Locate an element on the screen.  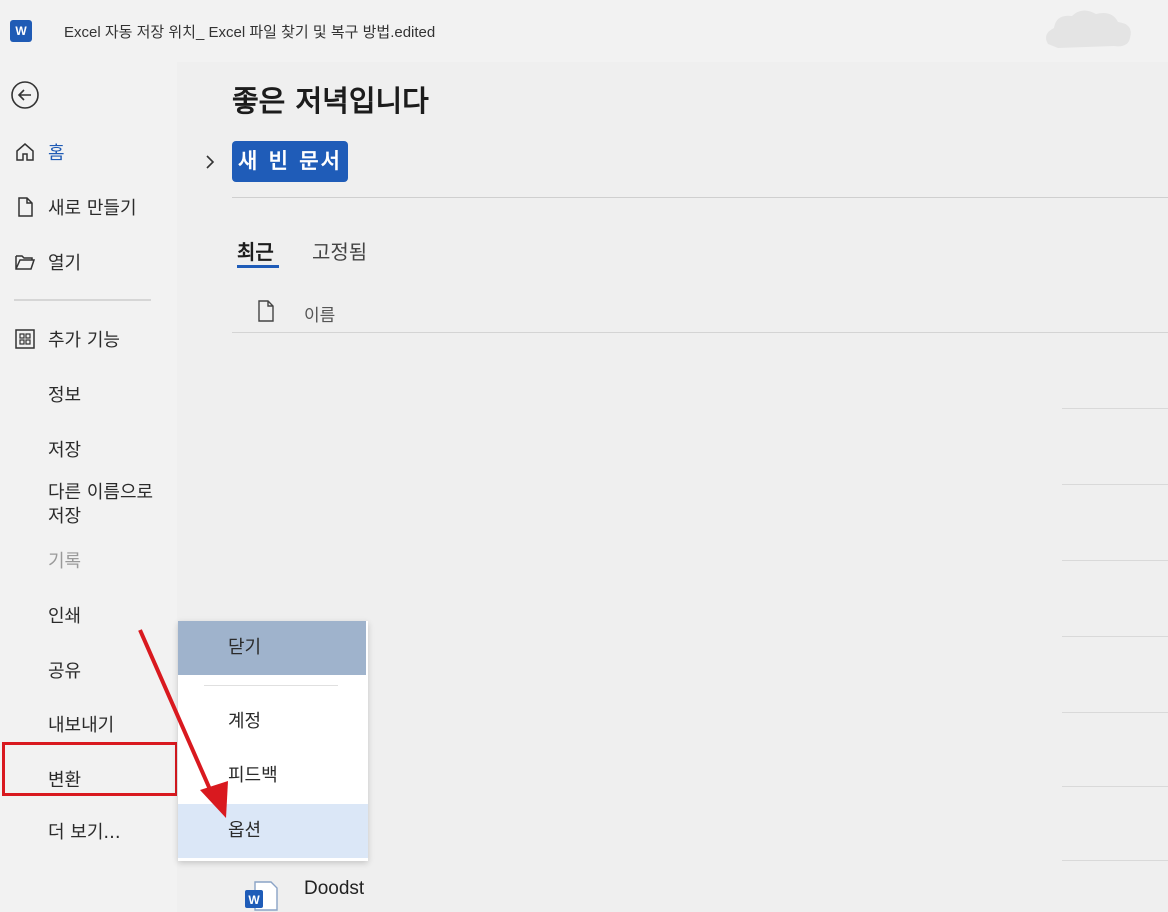
menu-item-close: 닫기 is located at coordinates (272, 648).